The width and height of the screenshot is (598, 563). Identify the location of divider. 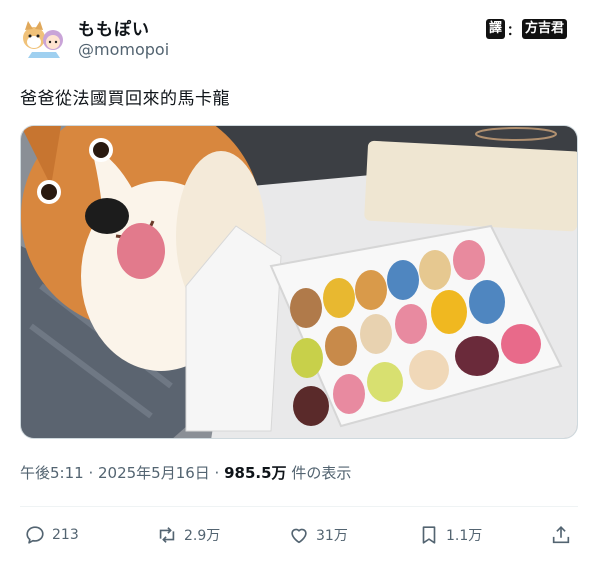
(299, 506).